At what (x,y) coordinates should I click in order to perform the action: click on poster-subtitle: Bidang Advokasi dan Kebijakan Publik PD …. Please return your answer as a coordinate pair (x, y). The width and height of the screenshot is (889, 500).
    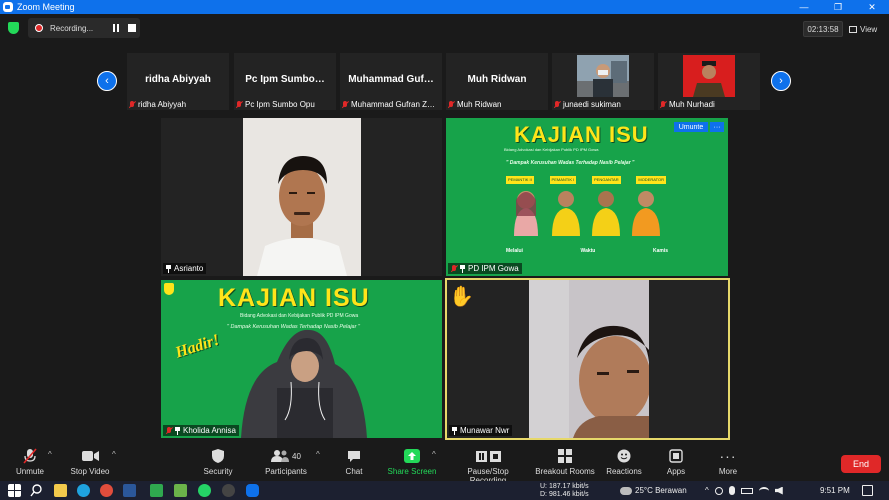
    Looking at the image, I should click on (551, 149).